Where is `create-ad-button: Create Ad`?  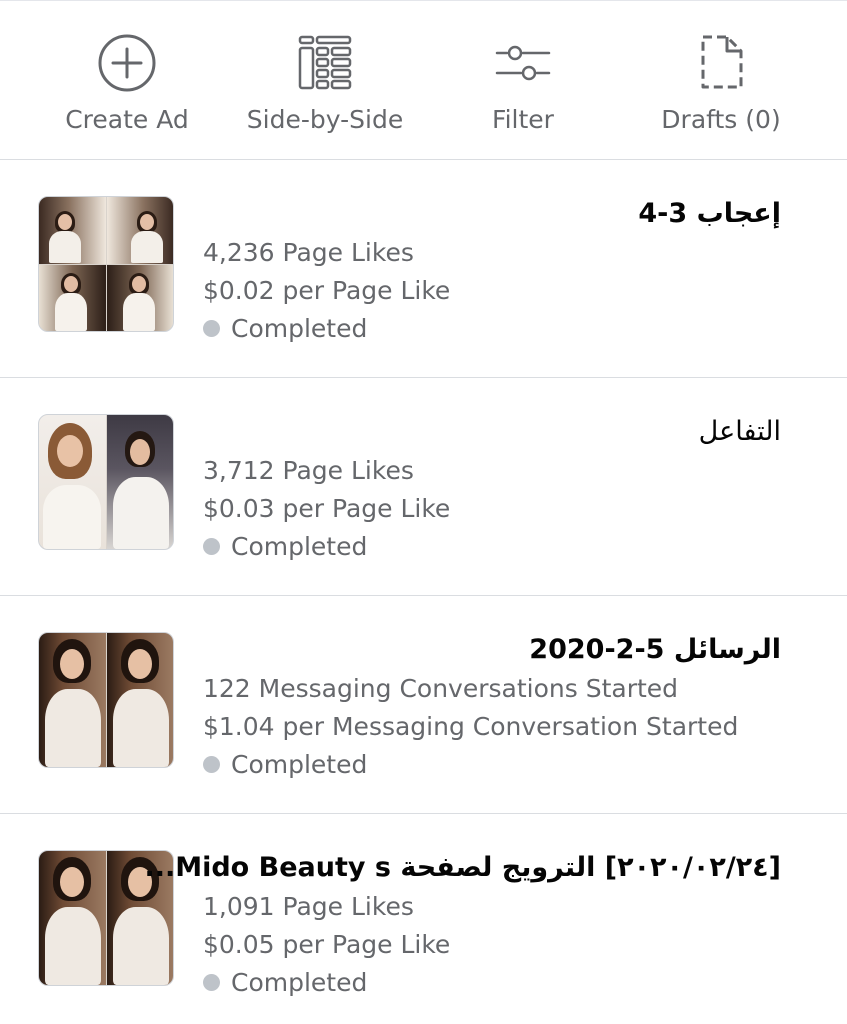
create-ad-button: Create Ad is located at coordinates (127, 80).